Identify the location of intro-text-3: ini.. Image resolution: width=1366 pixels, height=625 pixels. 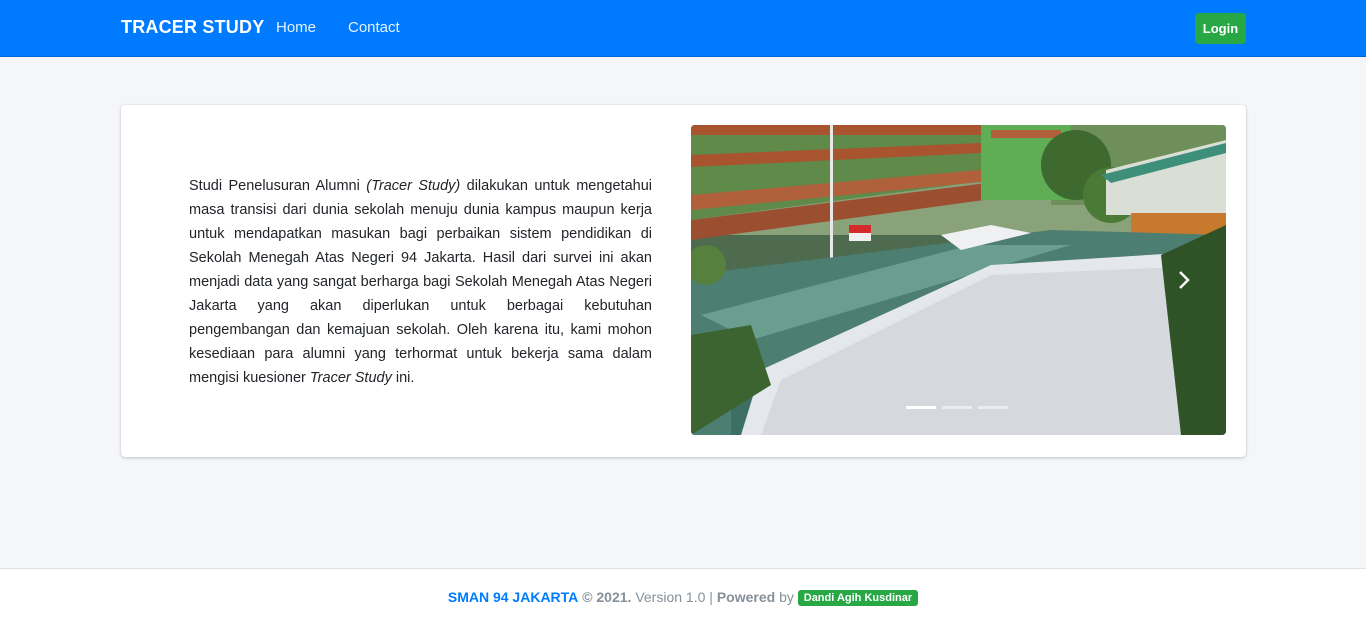
(403, 378).